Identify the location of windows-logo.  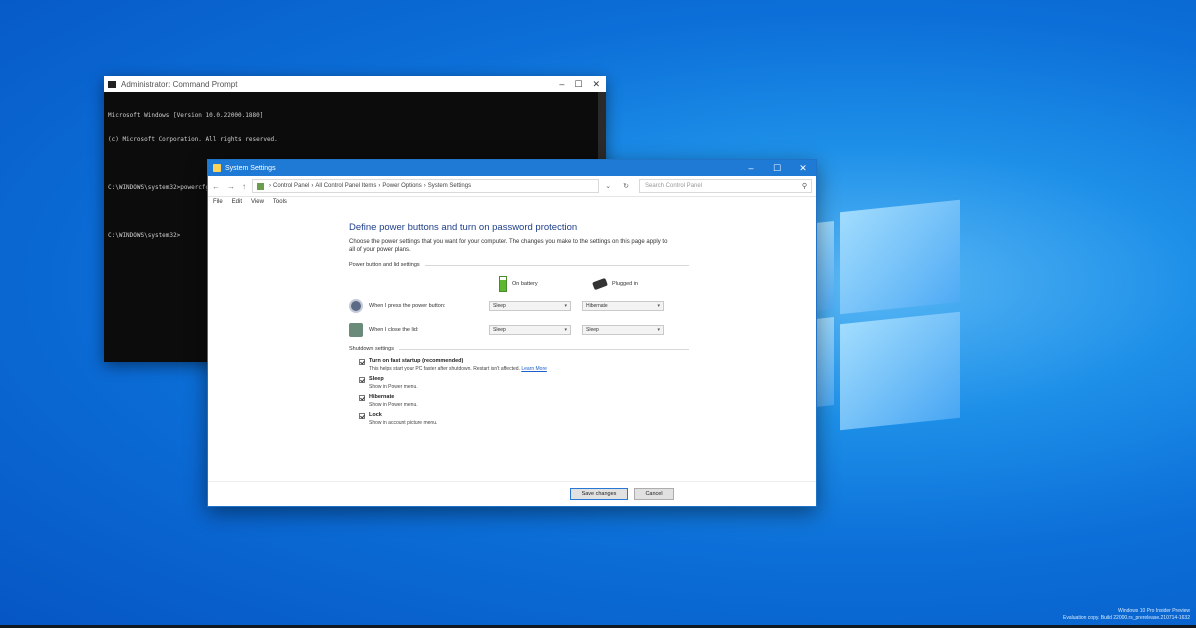
(891, 315).